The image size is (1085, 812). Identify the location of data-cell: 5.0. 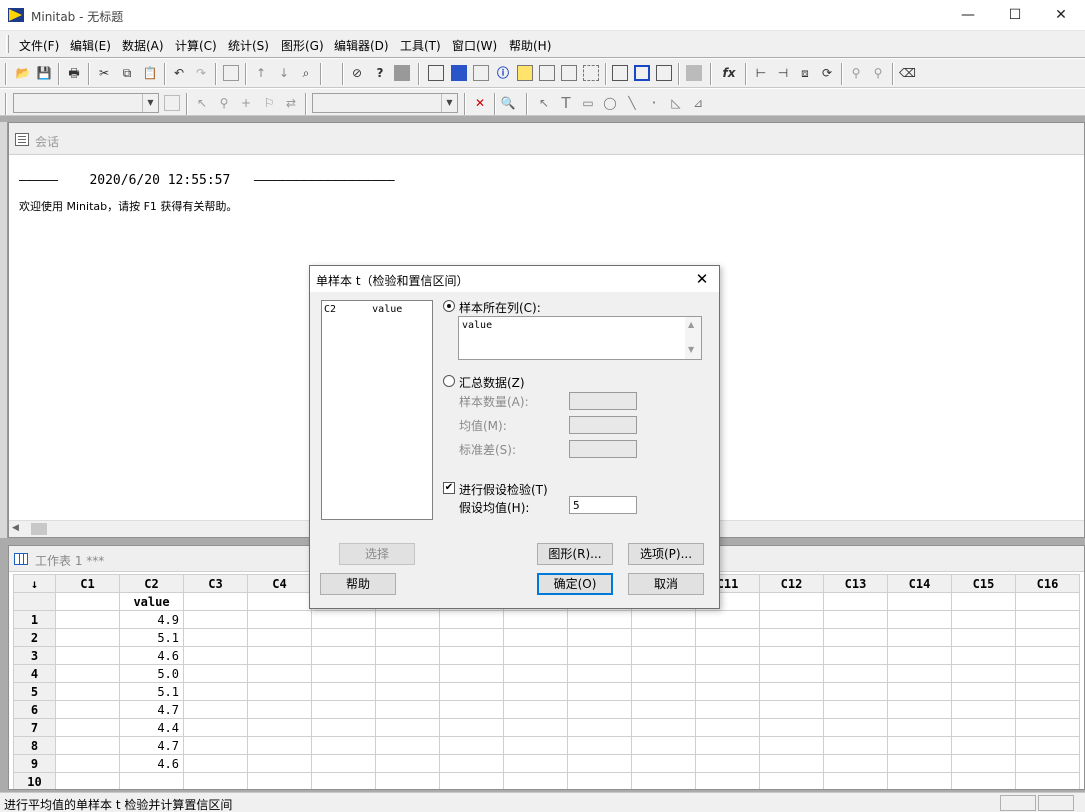
(151, 673).